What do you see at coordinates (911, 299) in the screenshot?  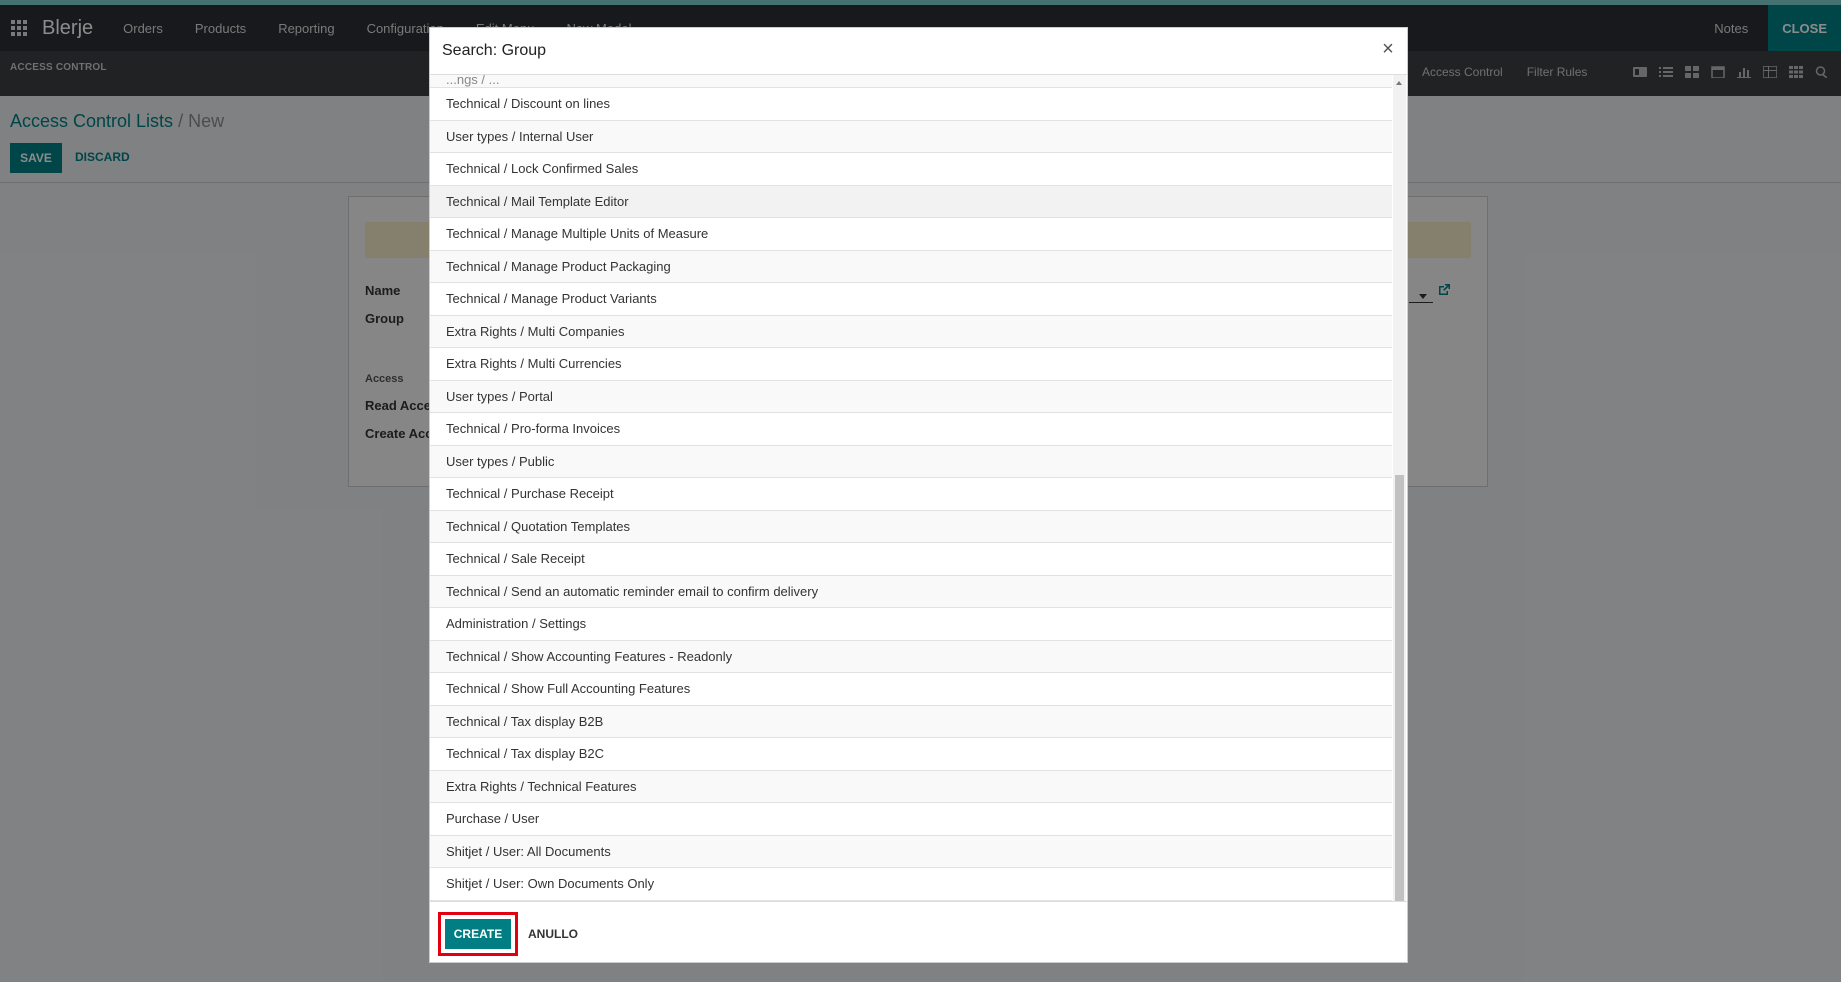 I see `list-item: Technical / Manage Product Variants` at bounding box center [911, 299].